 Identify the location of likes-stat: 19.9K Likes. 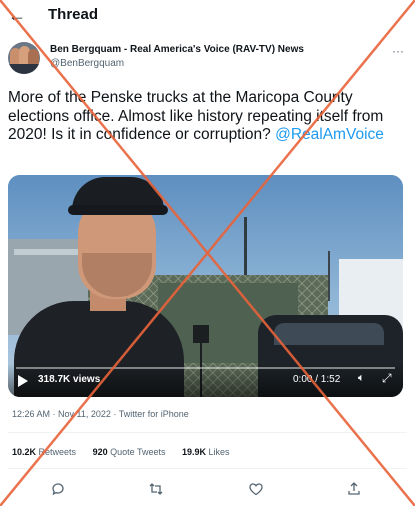
(206, 452).